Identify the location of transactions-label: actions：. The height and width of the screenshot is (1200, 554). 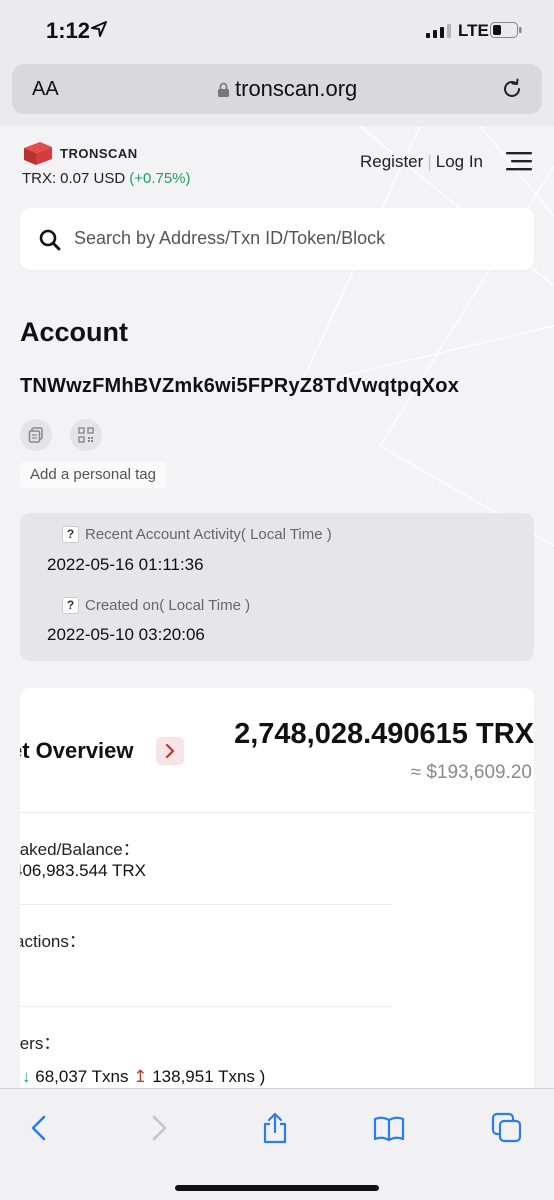
(53, 941).